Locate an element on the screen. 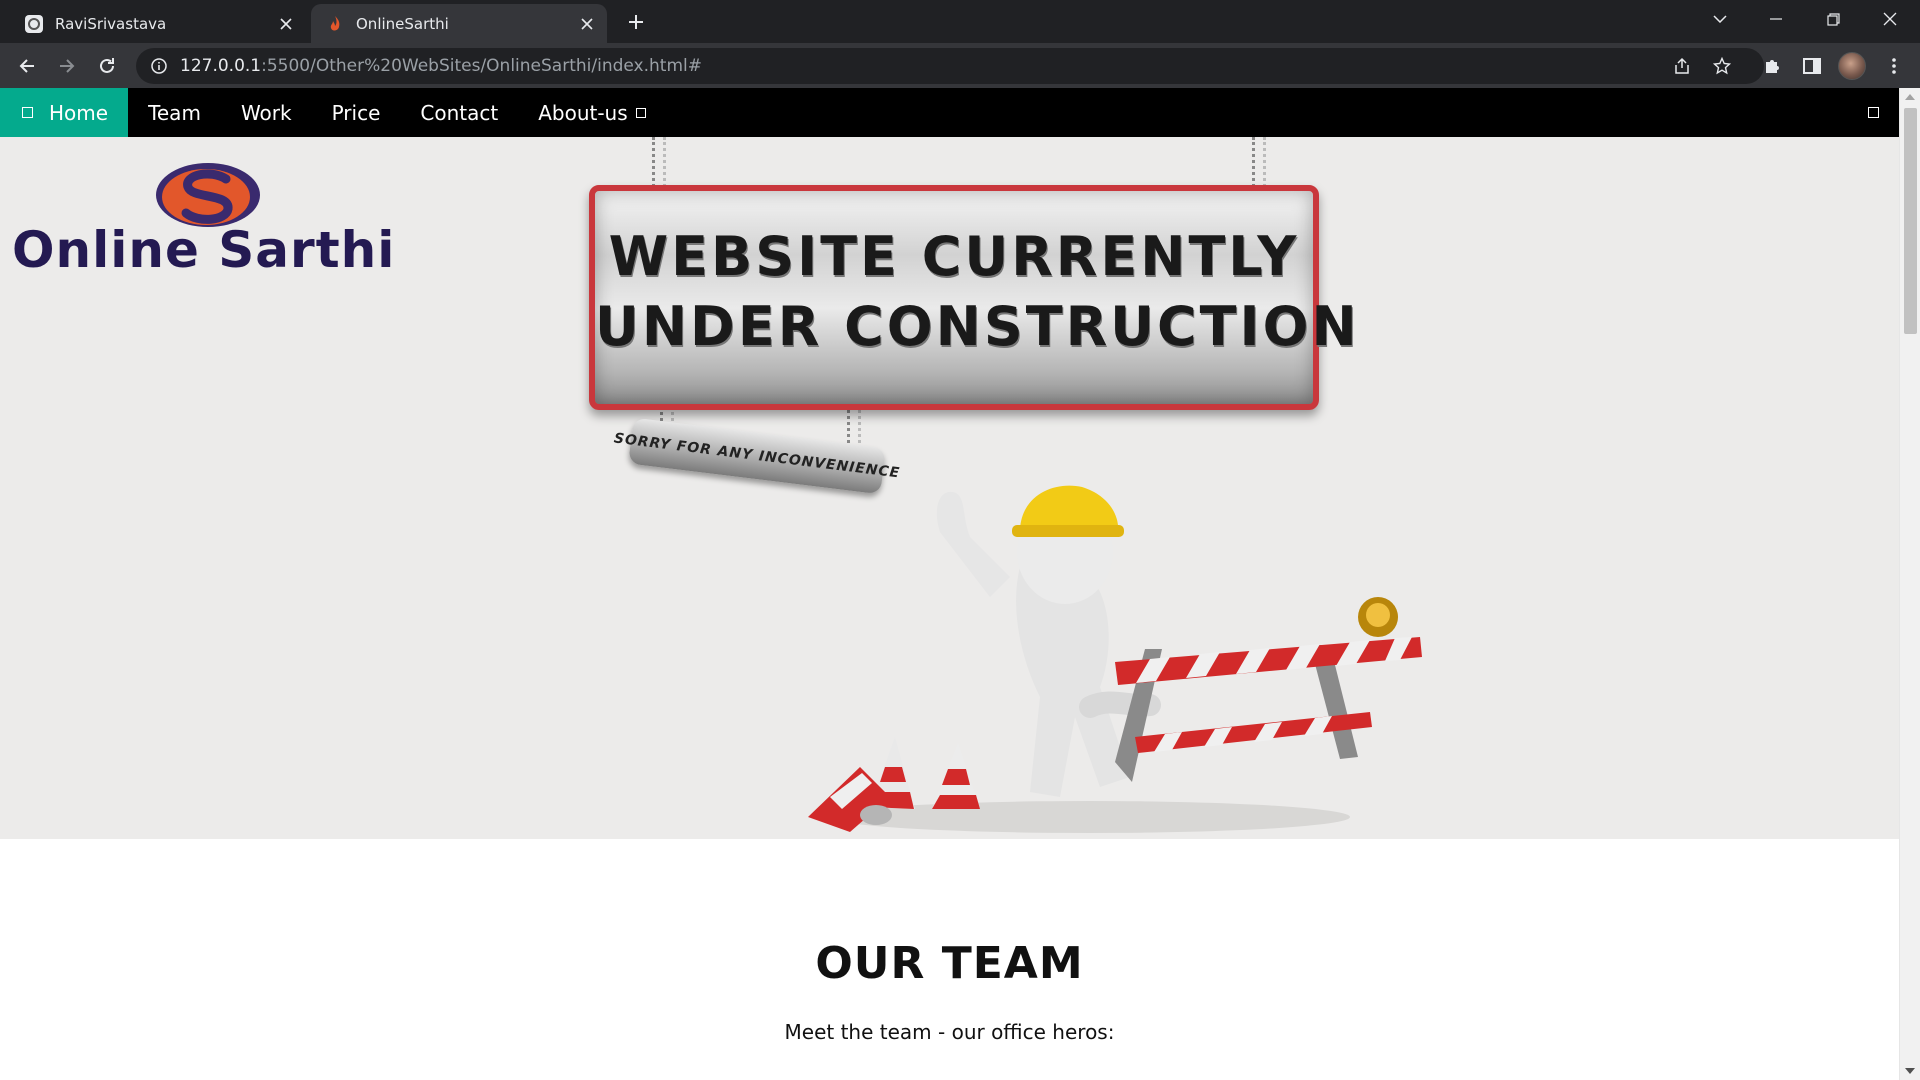  restore-icon is located at coordinates (1833, 19).